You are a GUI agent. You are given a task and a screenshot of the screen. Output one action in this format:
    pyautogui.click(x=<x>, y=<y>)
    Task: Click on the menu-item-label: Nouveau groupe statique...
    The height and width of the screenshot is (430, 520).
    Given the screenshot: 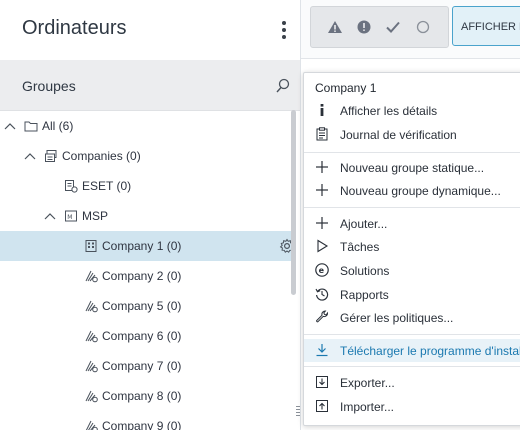 What is the action you would take?
    pyautogui.click(x=412, y=168)
    